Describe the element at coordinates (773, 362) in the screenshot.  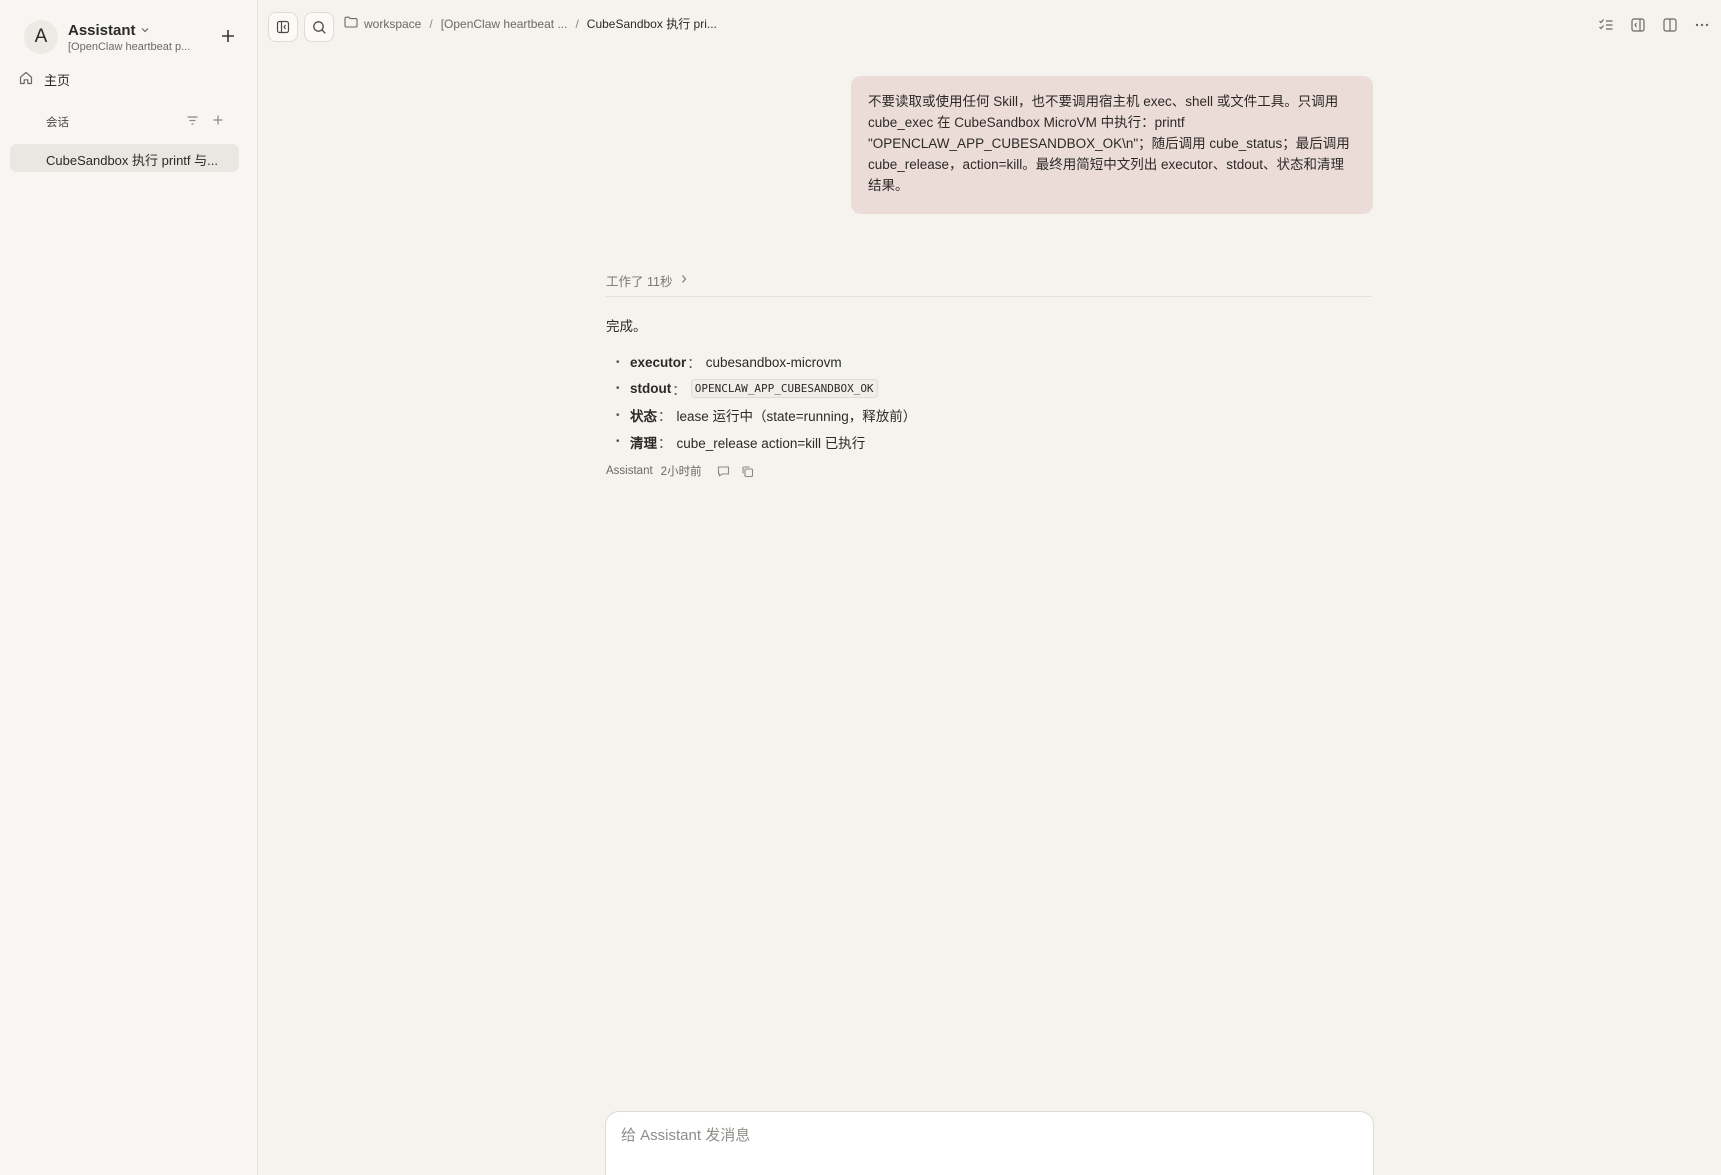
I see `result-value: cubesandbox-microvm` at that location.